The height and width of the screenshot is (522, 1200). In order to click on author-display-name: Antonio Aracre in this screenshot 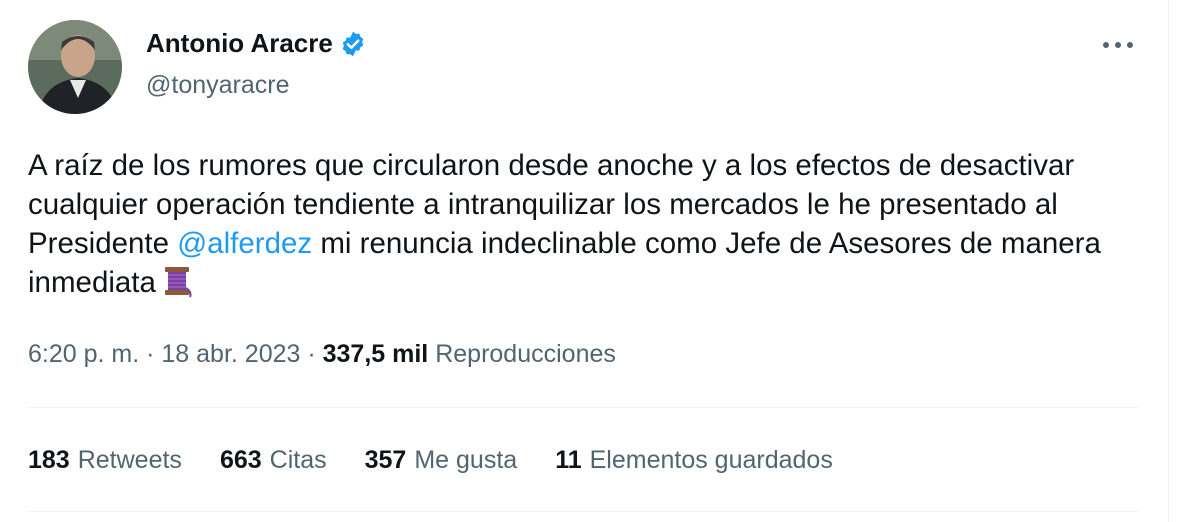, I will do `click(239, 43)`.